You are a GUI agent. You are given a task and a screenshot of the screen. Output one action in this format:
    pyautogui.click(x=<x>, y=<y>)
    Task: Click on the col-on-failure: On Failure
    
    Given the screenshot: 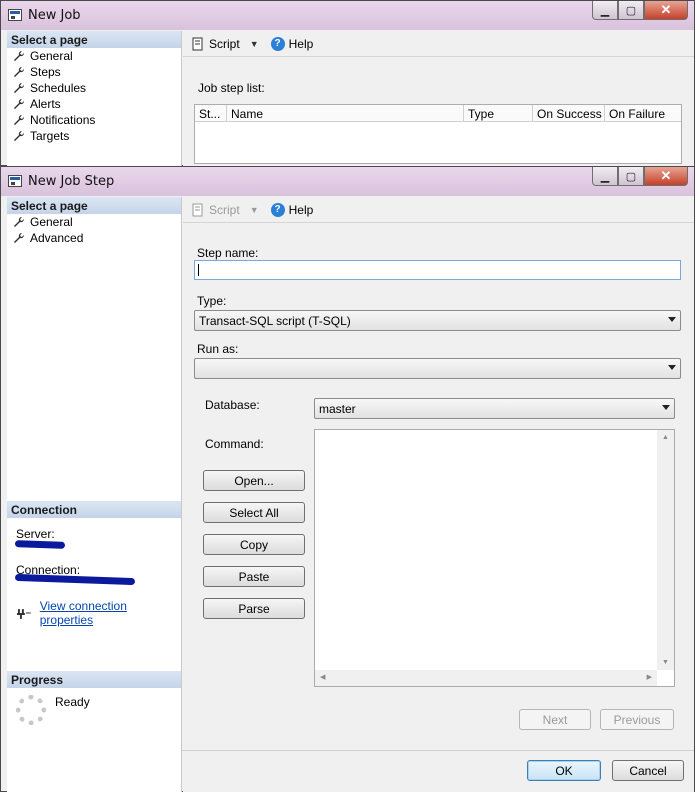 What is the action you would take?
    pyautogui.click(x=643, y=113)
    